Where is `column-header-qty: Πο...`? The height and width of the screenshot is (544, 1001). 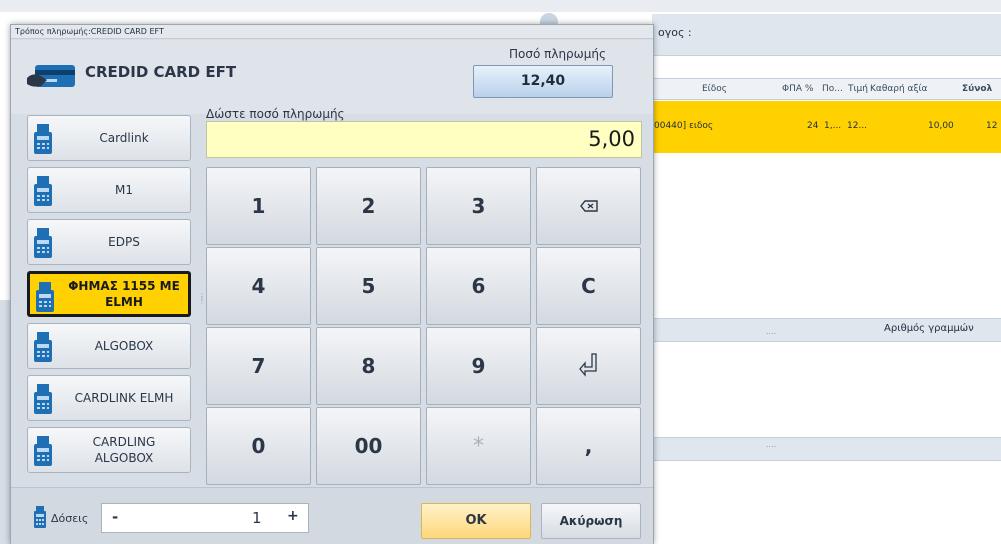 column-header-qty: Πο... is located at coordinates (832, 89).